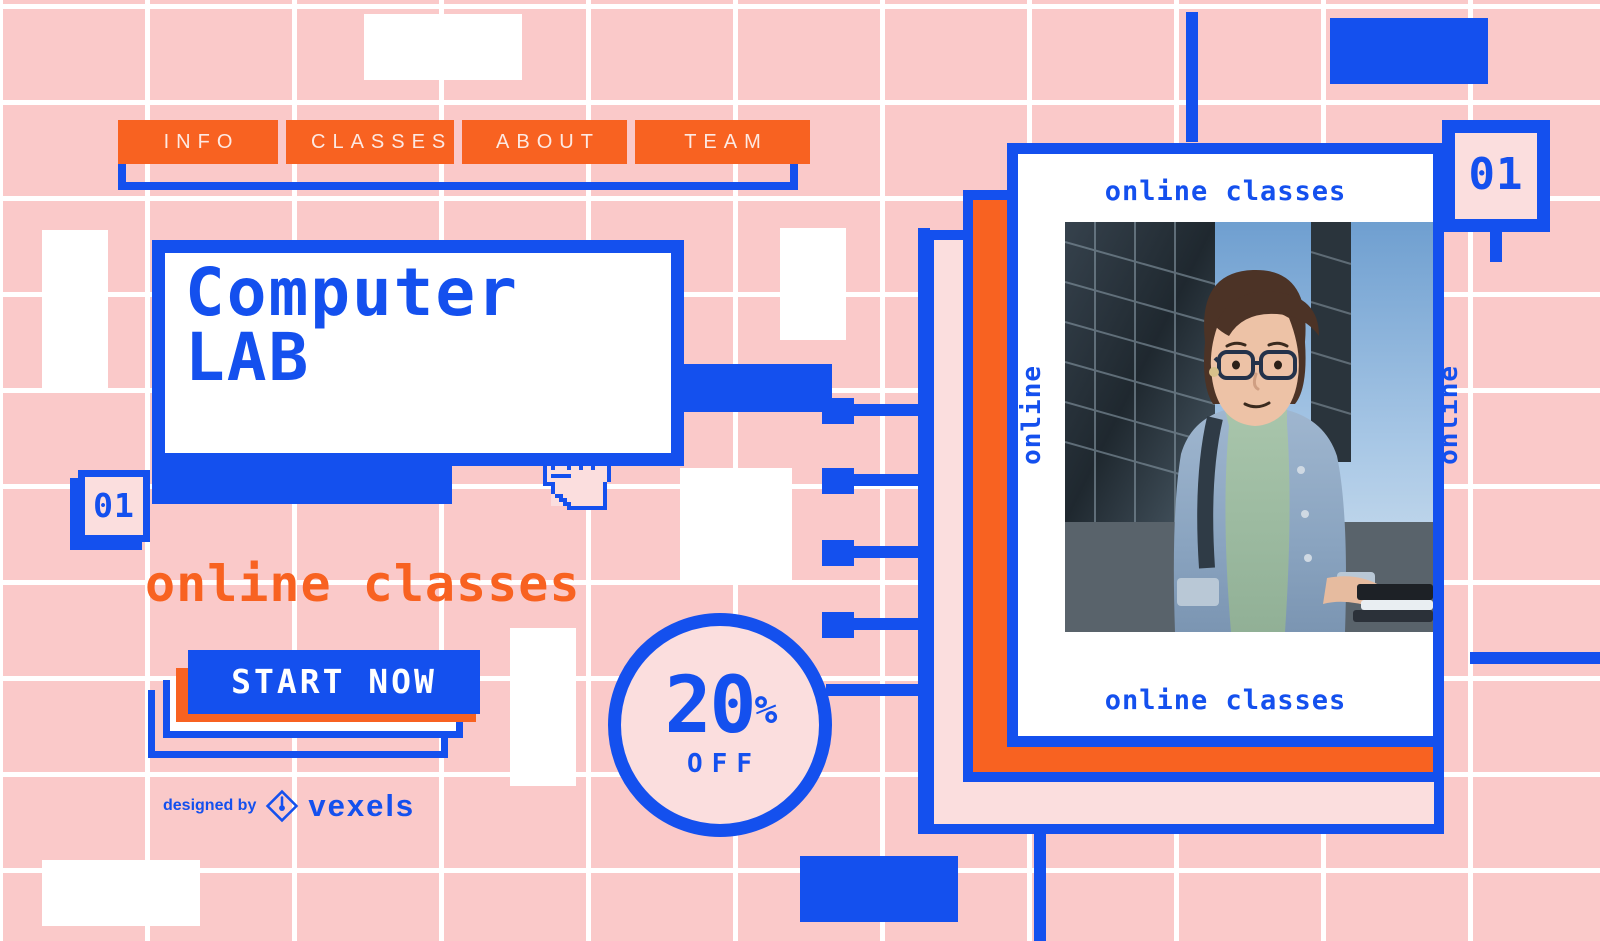  Describe the element at coordinates (352, 292) in the screenshot. I see `title-line-1: Computer` at that location.